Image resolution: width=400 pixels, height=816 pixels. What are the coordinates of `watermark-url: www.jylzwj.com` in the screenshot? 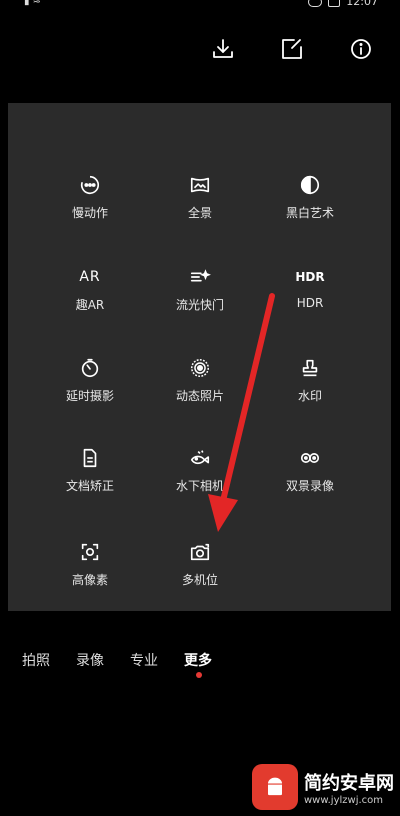 It's located at (344, 800).